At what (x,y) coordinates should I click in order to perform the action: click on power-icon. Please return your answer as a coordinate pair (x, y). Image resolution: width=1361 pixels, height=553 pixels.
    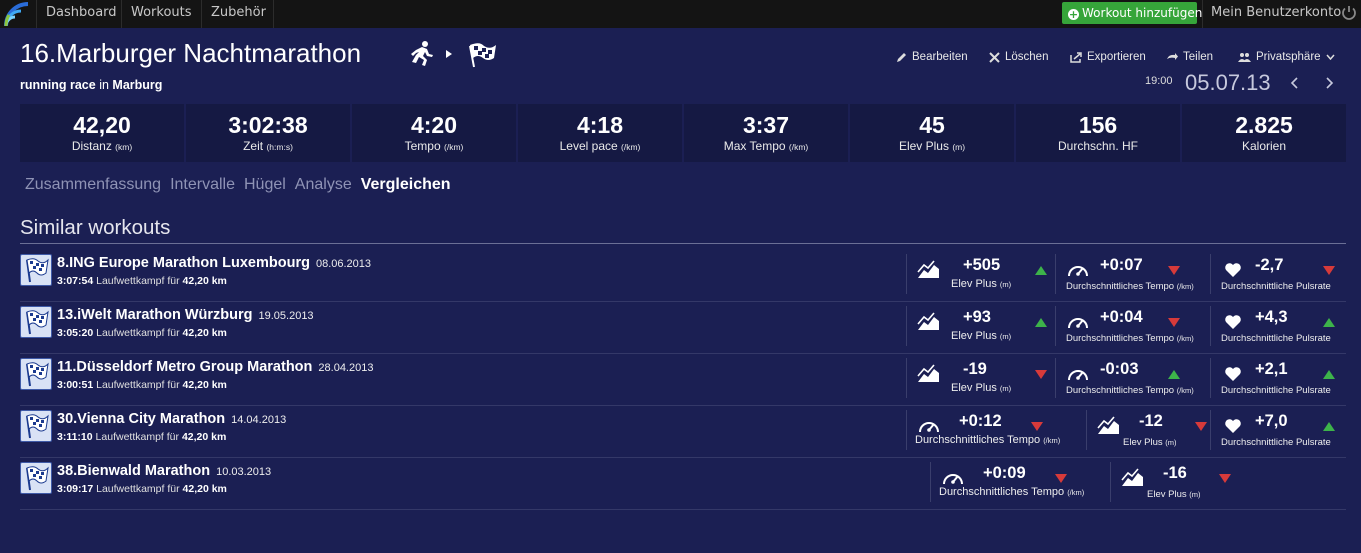
    Looking at the image, I should click on (1349, 13).